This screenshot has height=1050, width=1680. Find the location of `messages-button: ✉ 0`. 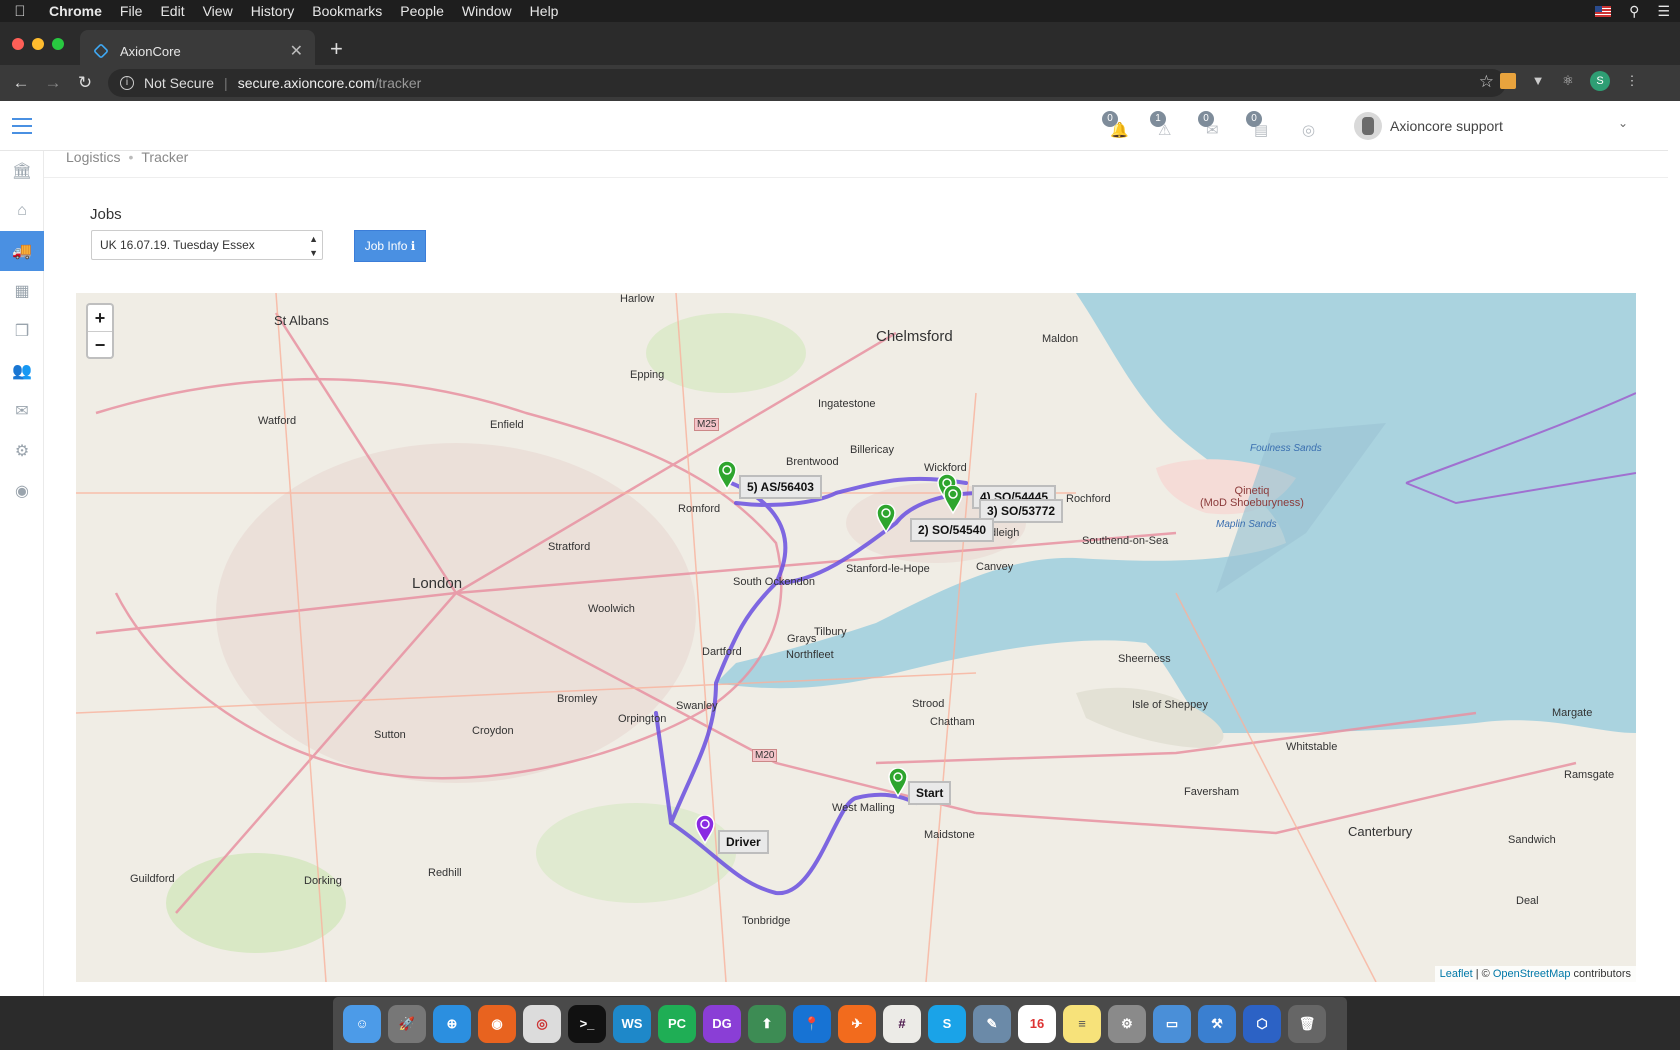

messages-button: ✉ 0 is located at coordinates (1211, 125).